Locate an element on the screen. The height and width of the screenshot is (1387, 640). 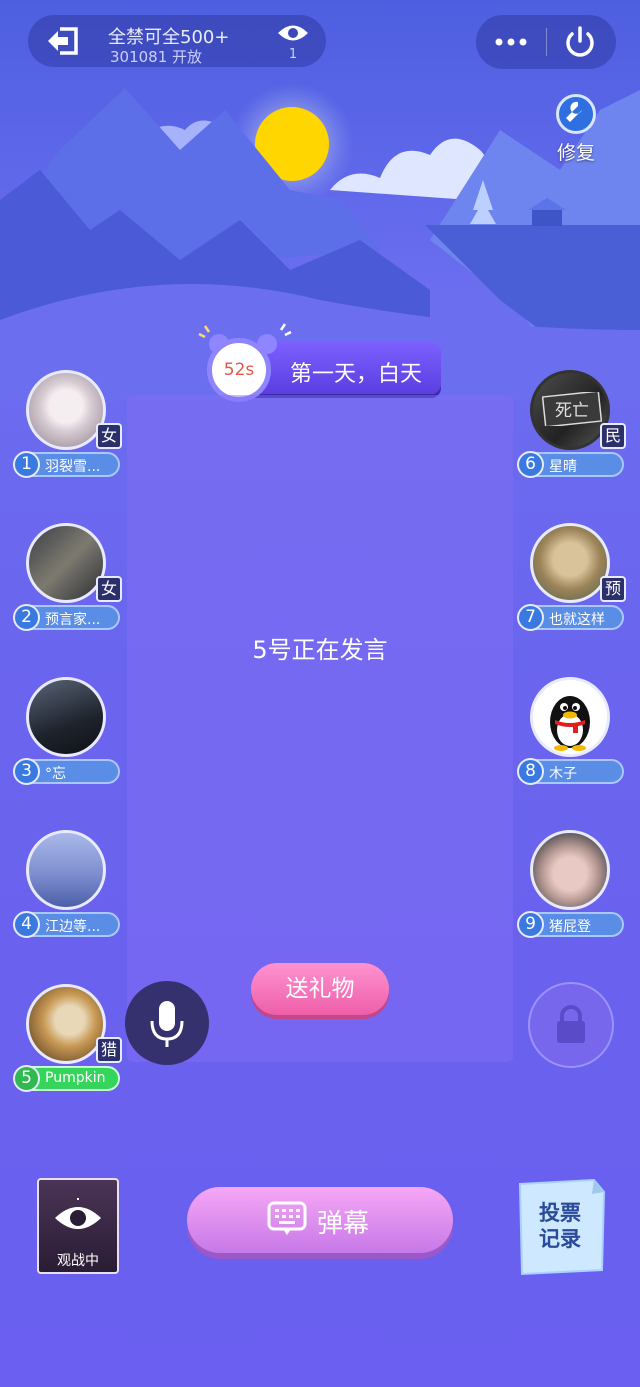
seat-8: 8 木子 is located at coordinates (571, 737).